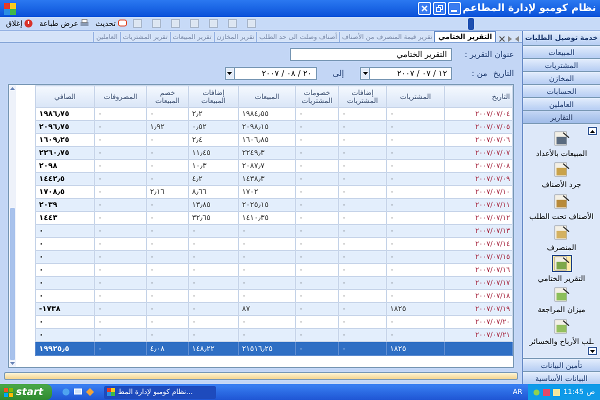  Describe the element at coordinates (480, 74) in the screenshot. I see `field-label: من :` at that location.